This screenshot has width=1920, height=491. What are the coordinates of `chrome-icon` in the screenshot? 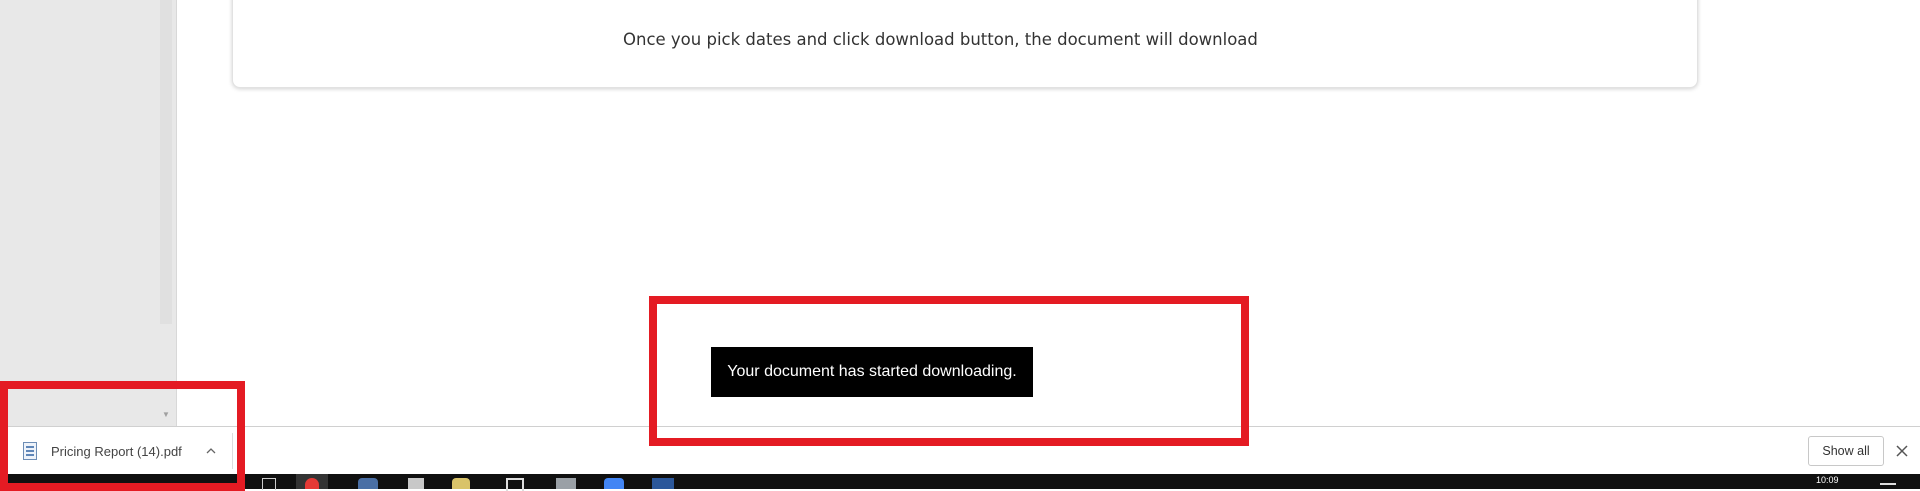 It's located at (312, 481).